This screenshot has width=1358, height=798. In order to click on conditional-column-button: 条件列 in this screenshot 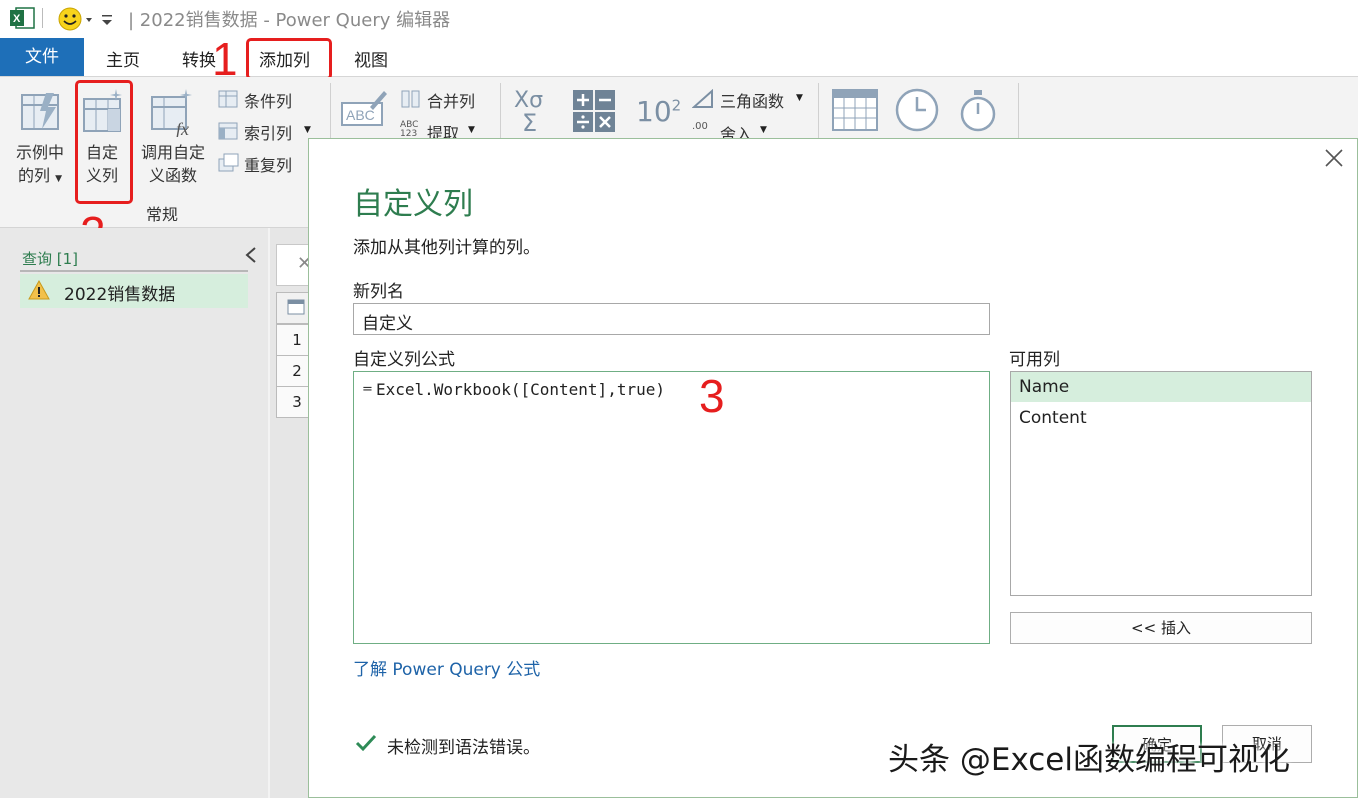, I will do `click(263, 99)`.